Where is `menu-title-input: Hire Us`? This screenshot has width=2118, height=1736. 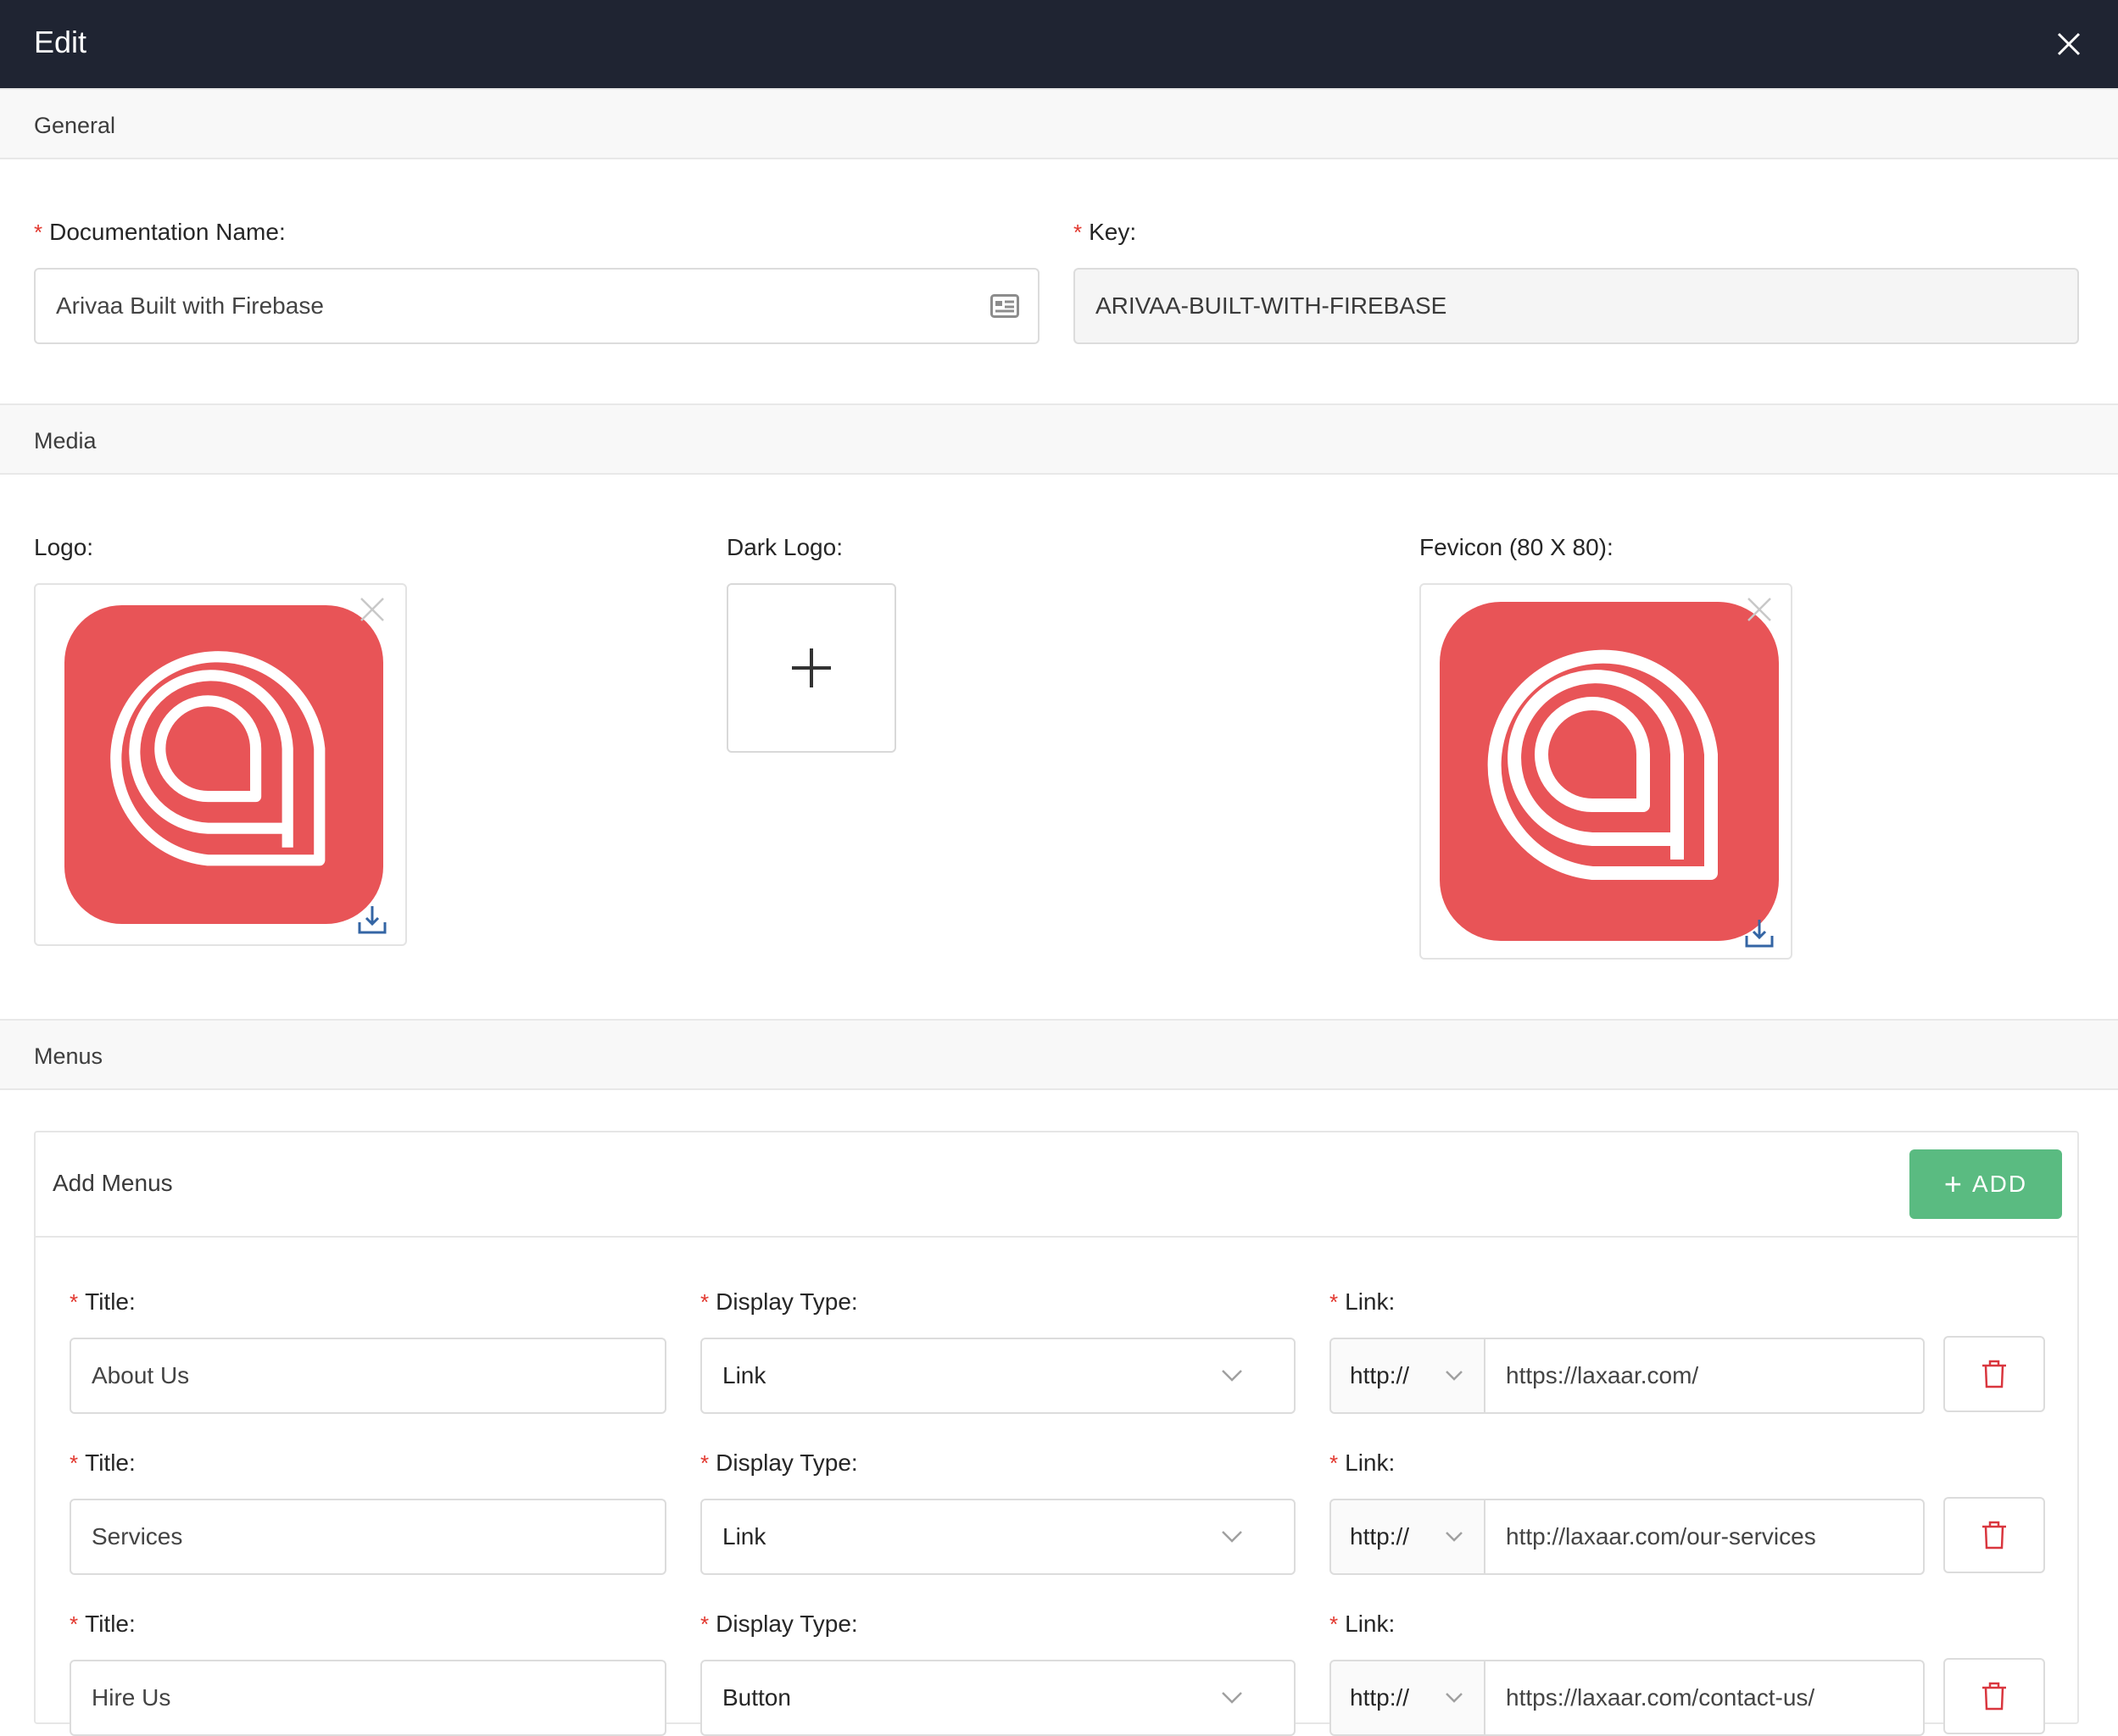
menu-title-input: Hire Us is located at coordinates (368, 1698).